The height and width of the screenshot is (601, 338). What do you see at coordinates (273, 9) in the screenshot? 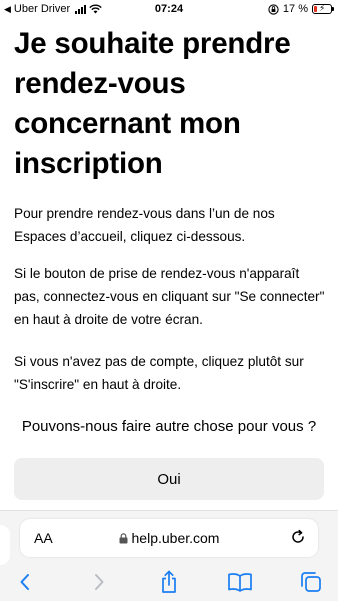
I see `orientation-lock-icon` at bounding box center [273, 9].